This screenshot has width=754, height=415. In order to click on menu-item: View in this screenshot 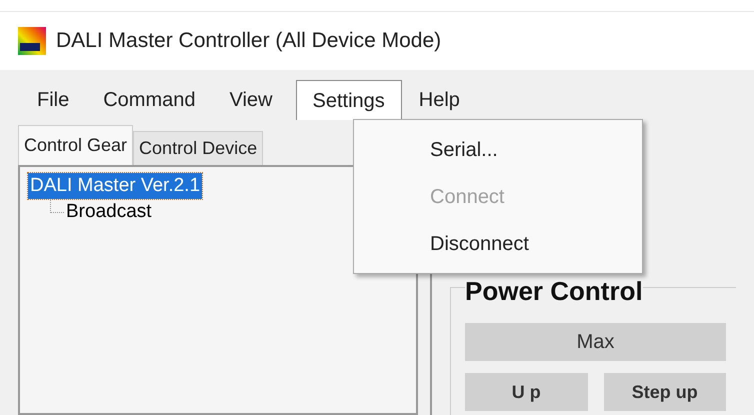, I will do `click(251, 100)`.